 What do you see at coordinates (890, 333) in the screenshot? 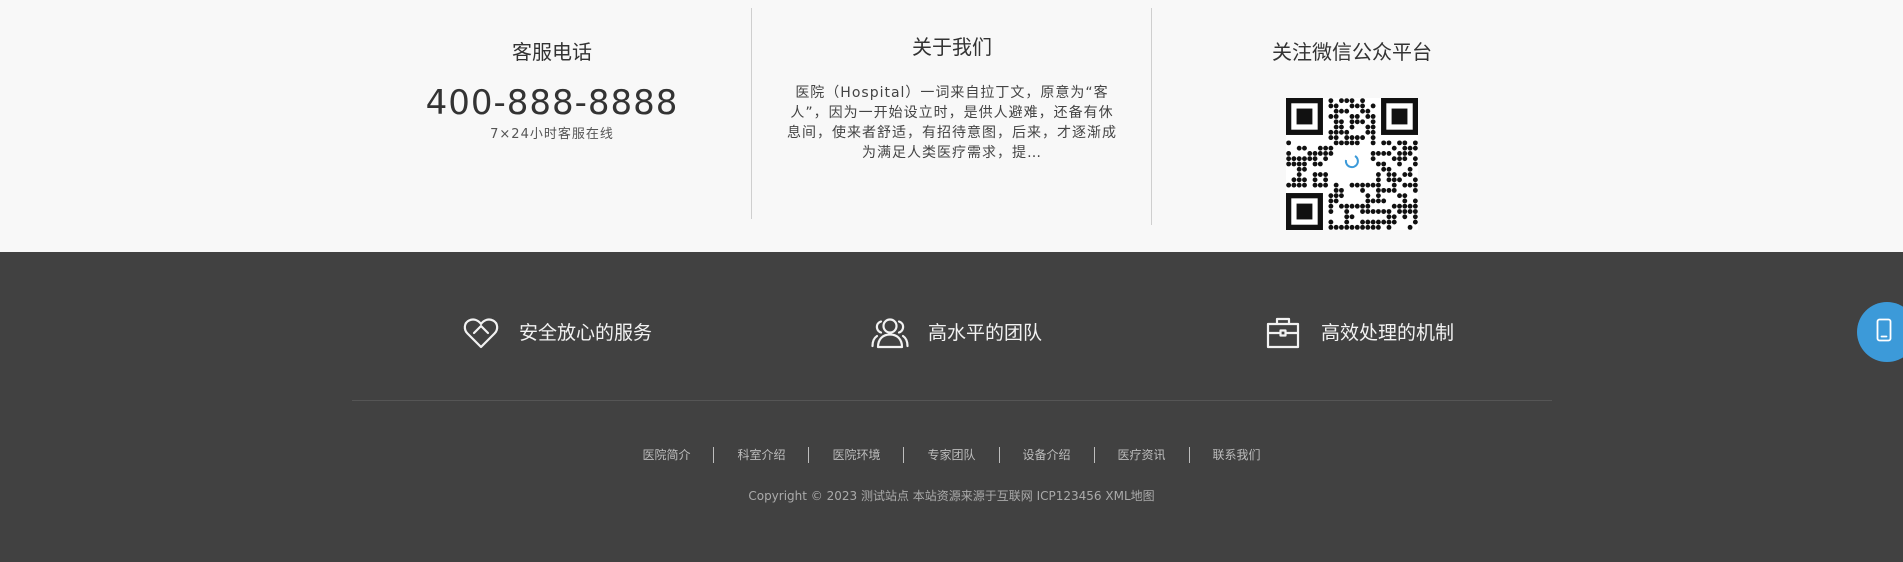
I see `team-icon` at bounding box center [890, 333].